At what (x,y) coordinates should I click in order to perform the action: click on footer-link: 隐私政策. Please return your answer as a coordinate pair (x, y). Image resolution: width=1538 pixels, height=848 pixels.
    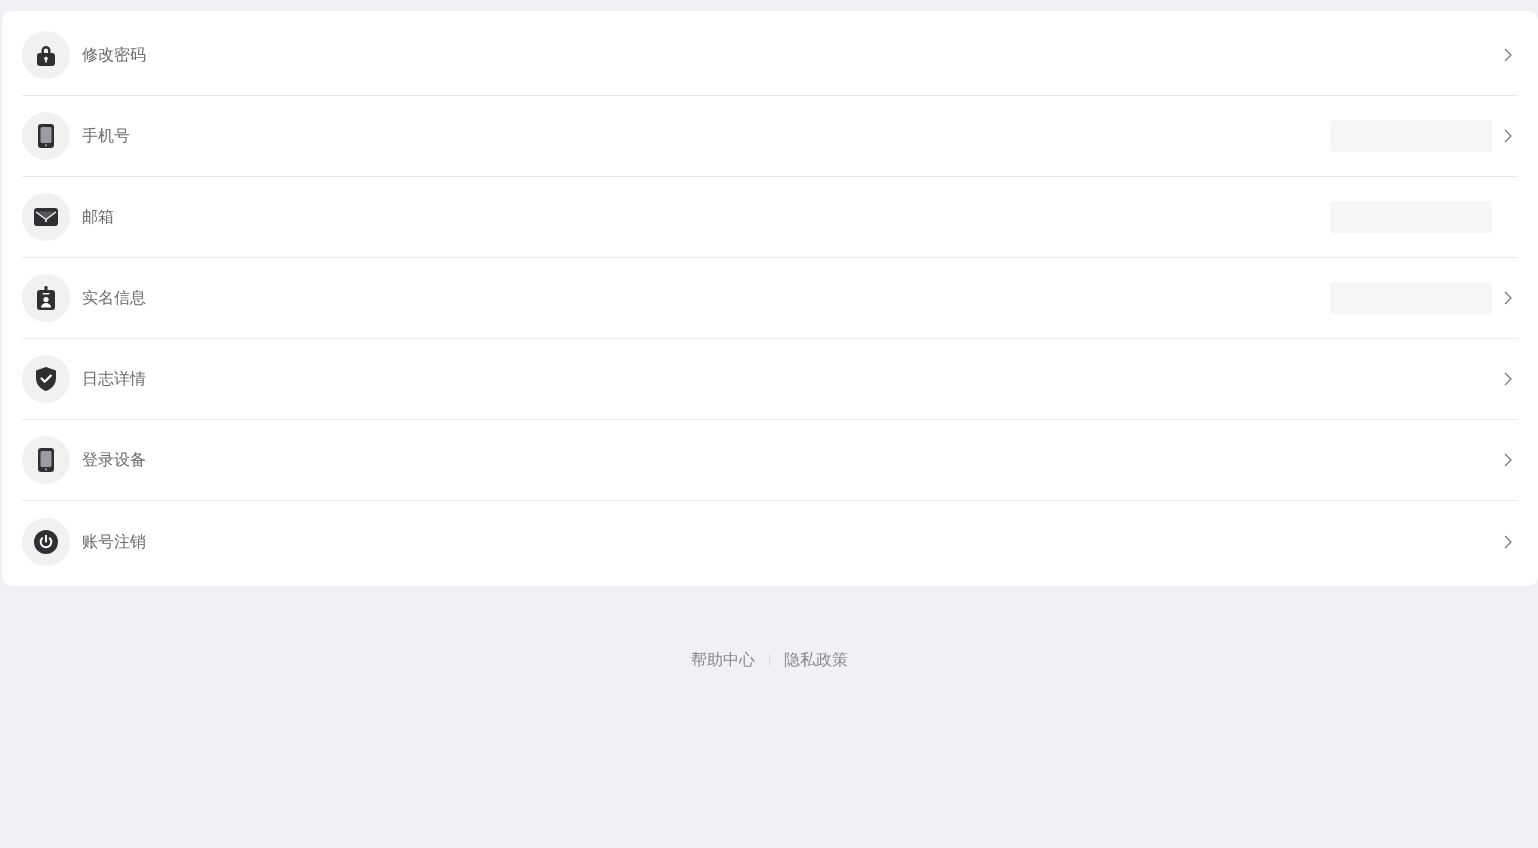
    Looking at the image, I should click on (815, 660).